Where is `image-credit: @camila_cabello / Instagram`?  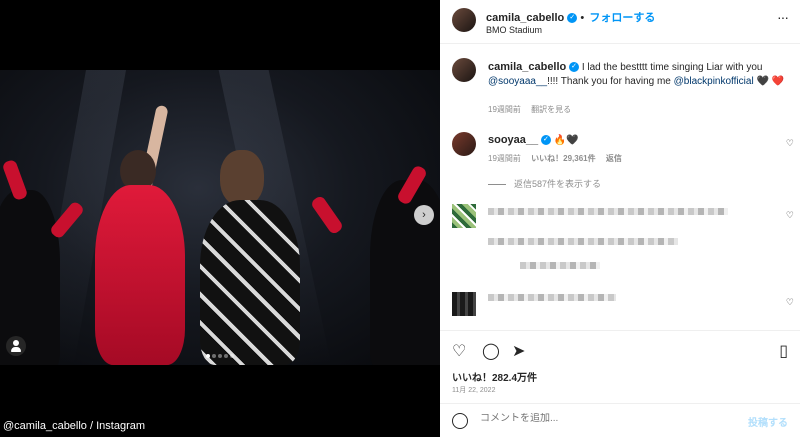
image-credit: @camila_cabello / Instagram is located at coordinates (74, 426).